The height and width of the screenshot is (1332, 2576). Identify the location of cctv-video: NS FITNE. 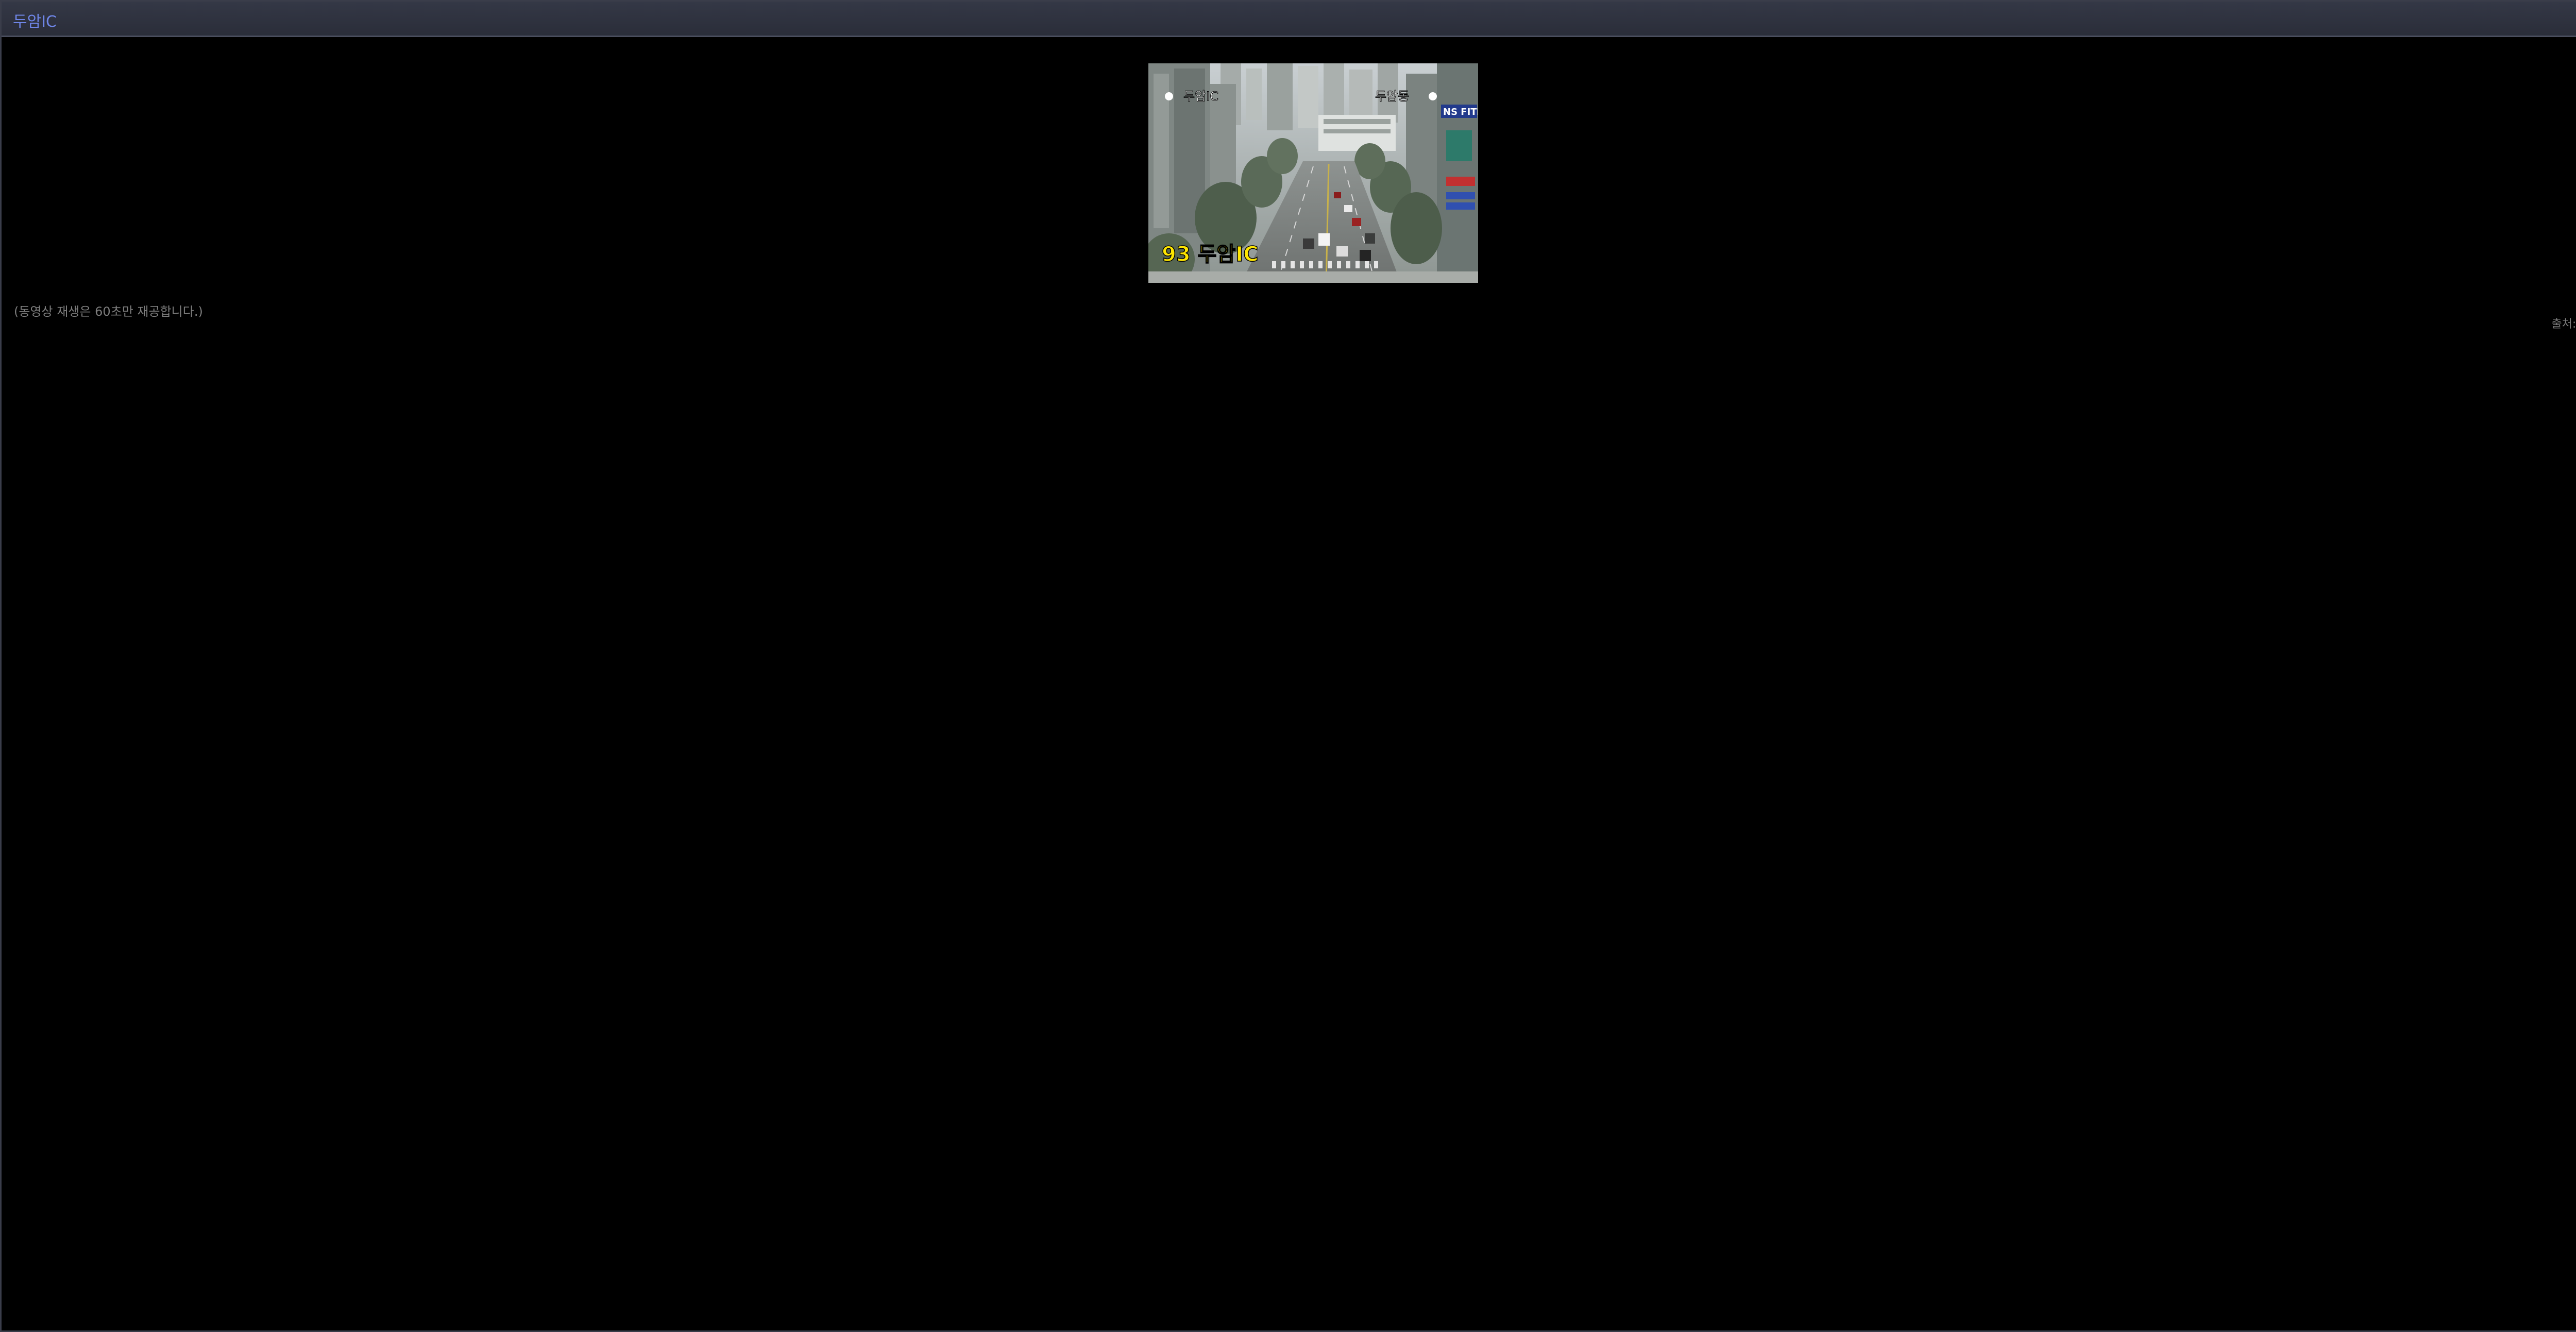
(1313, 173).